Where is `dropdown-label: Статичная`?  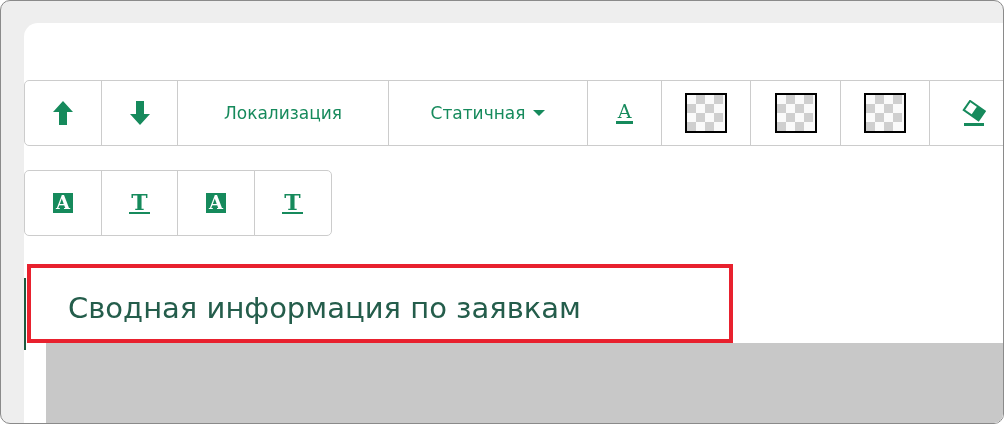 dropdown-label: Статичная is located at coordinates (478, 113).